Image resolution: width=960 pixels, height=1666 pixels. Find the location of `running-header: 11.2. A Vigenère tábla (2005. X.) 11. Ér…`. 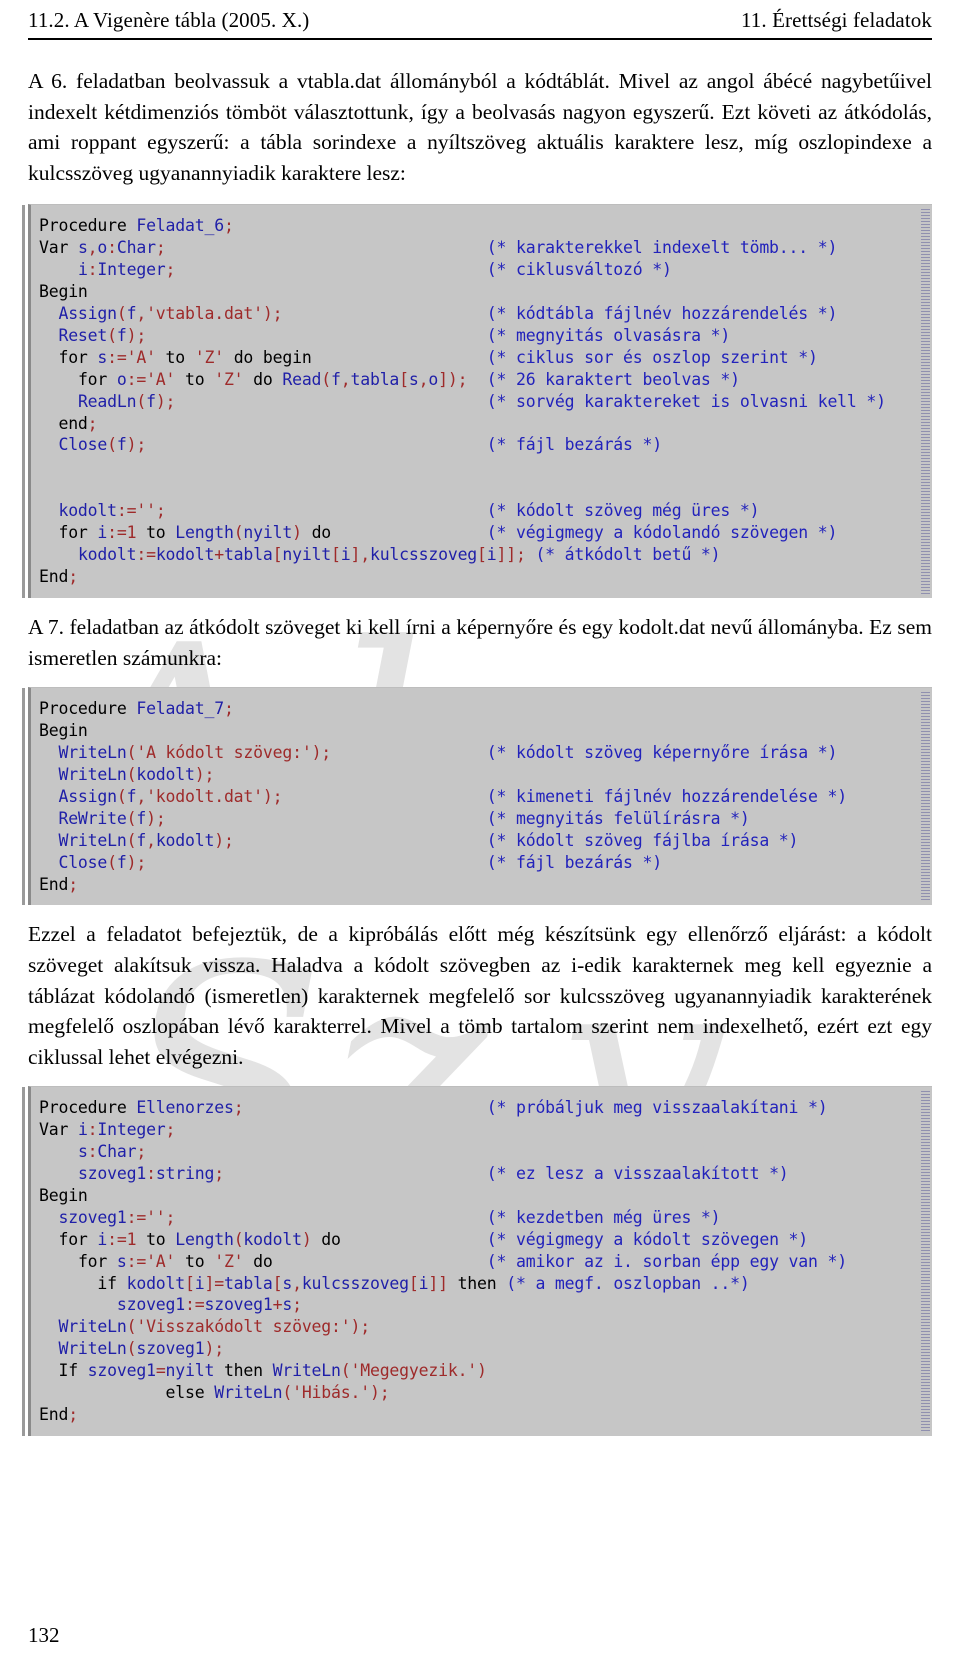

running-header: 11.2. A Vigenère tábla (2005. X.) 11. Ér… is located at coordinates (480, 18).